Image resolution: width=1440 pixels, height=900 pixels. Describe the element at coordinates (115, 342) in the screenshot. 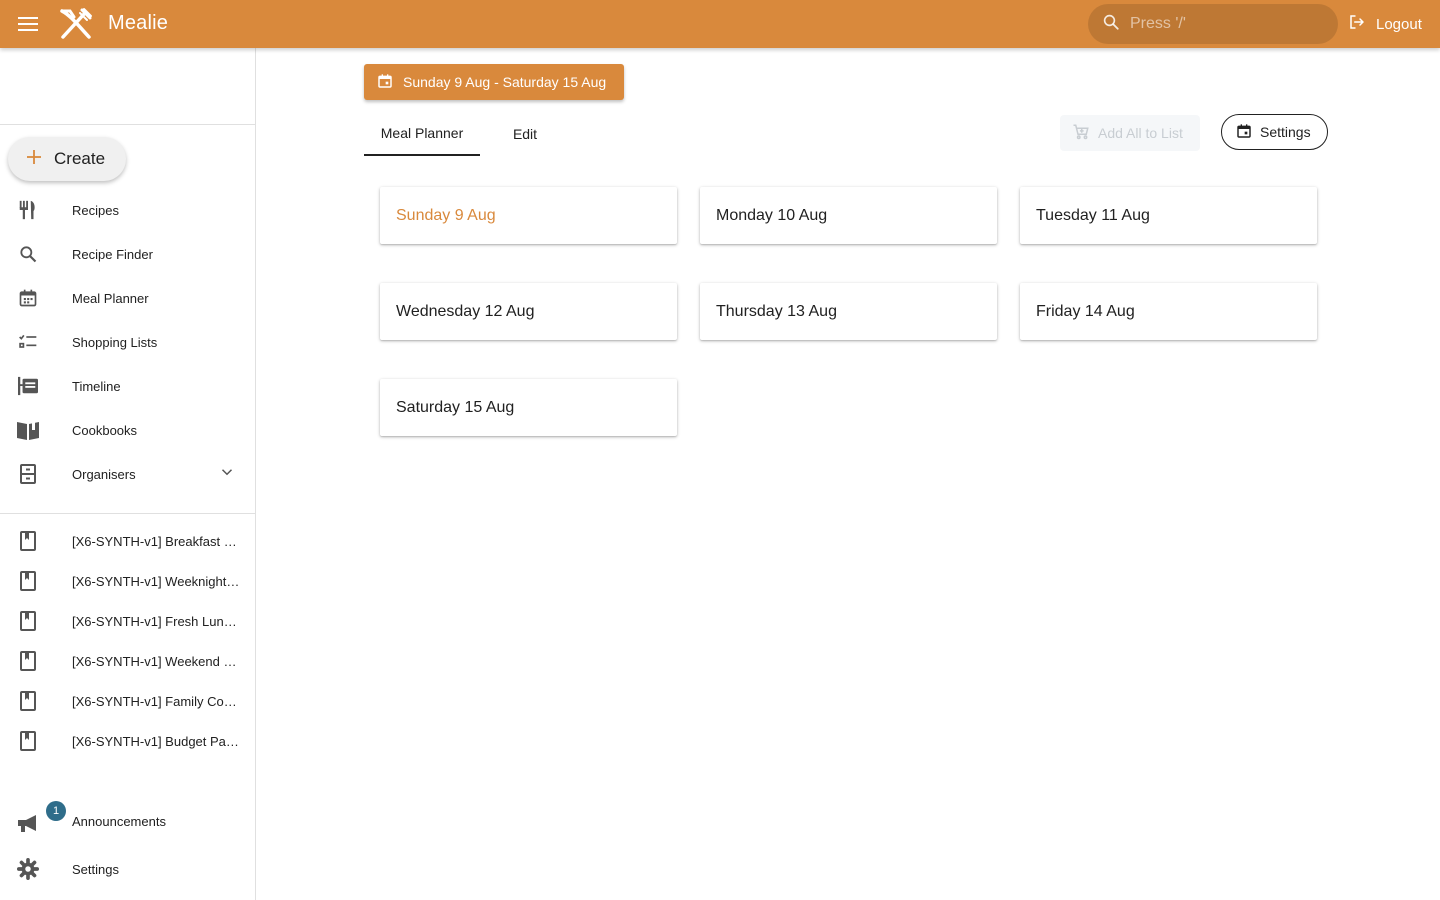

I see `sidebar-item-label: Shopping Lists` at that location.